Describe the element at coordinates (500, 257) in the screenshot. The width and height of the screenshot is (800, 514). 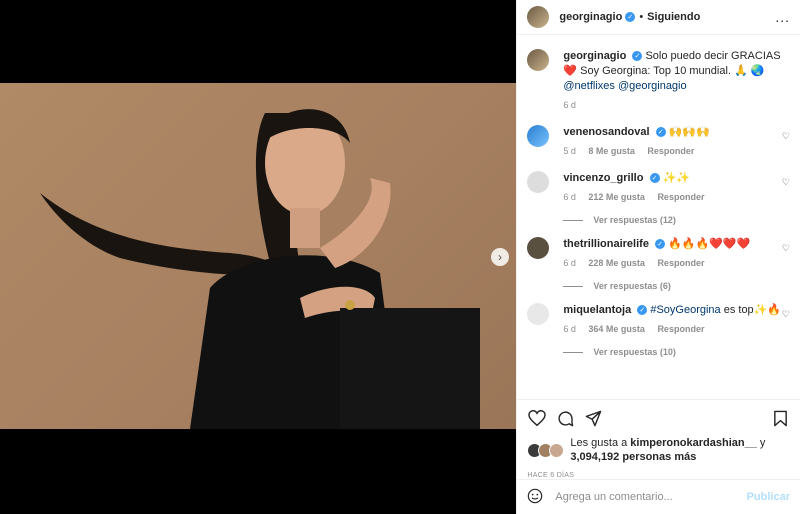
I see `next-slide-button: ›` at that location.